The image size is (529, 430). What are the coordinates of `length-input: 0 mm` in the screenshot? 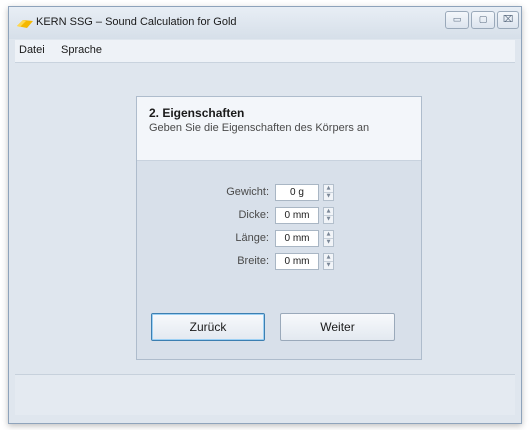 It's located at (297, 238).